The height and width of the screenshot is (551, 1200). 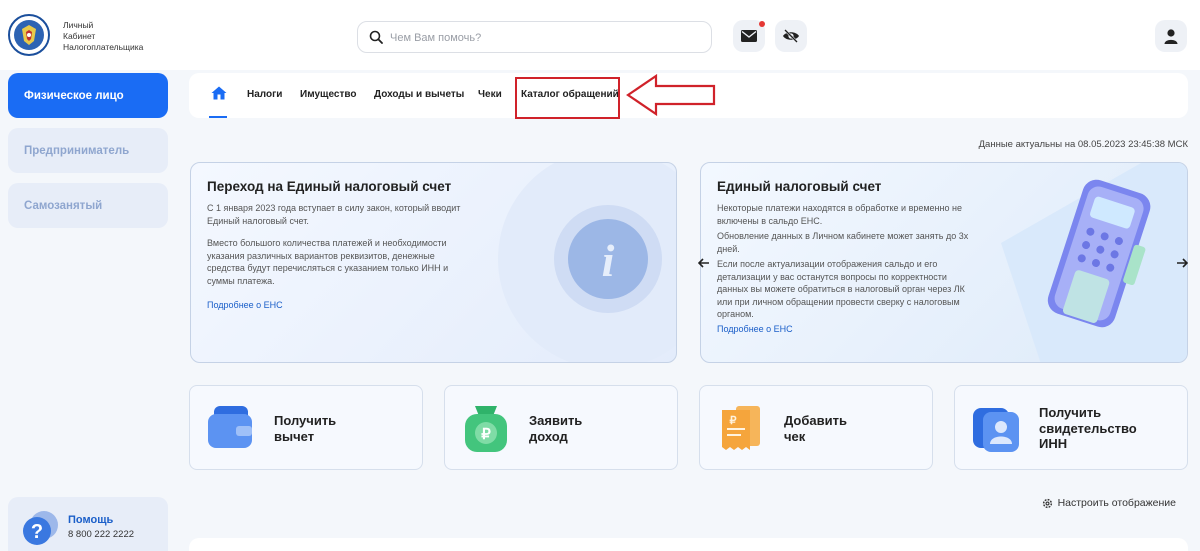 I want to click on help-title: Помощь, so click(x=91, y=520).